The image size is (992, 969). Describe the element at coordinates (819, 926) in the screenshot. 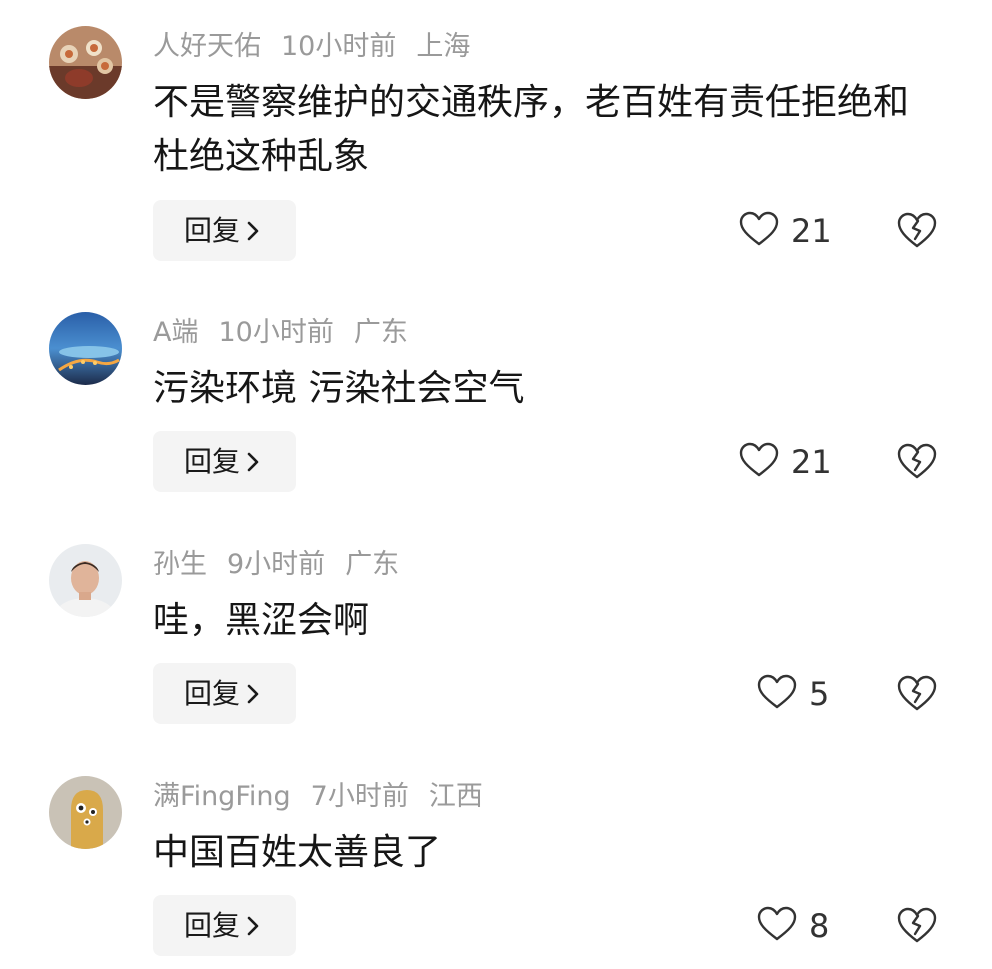

I see `like-count: 8` at that location.